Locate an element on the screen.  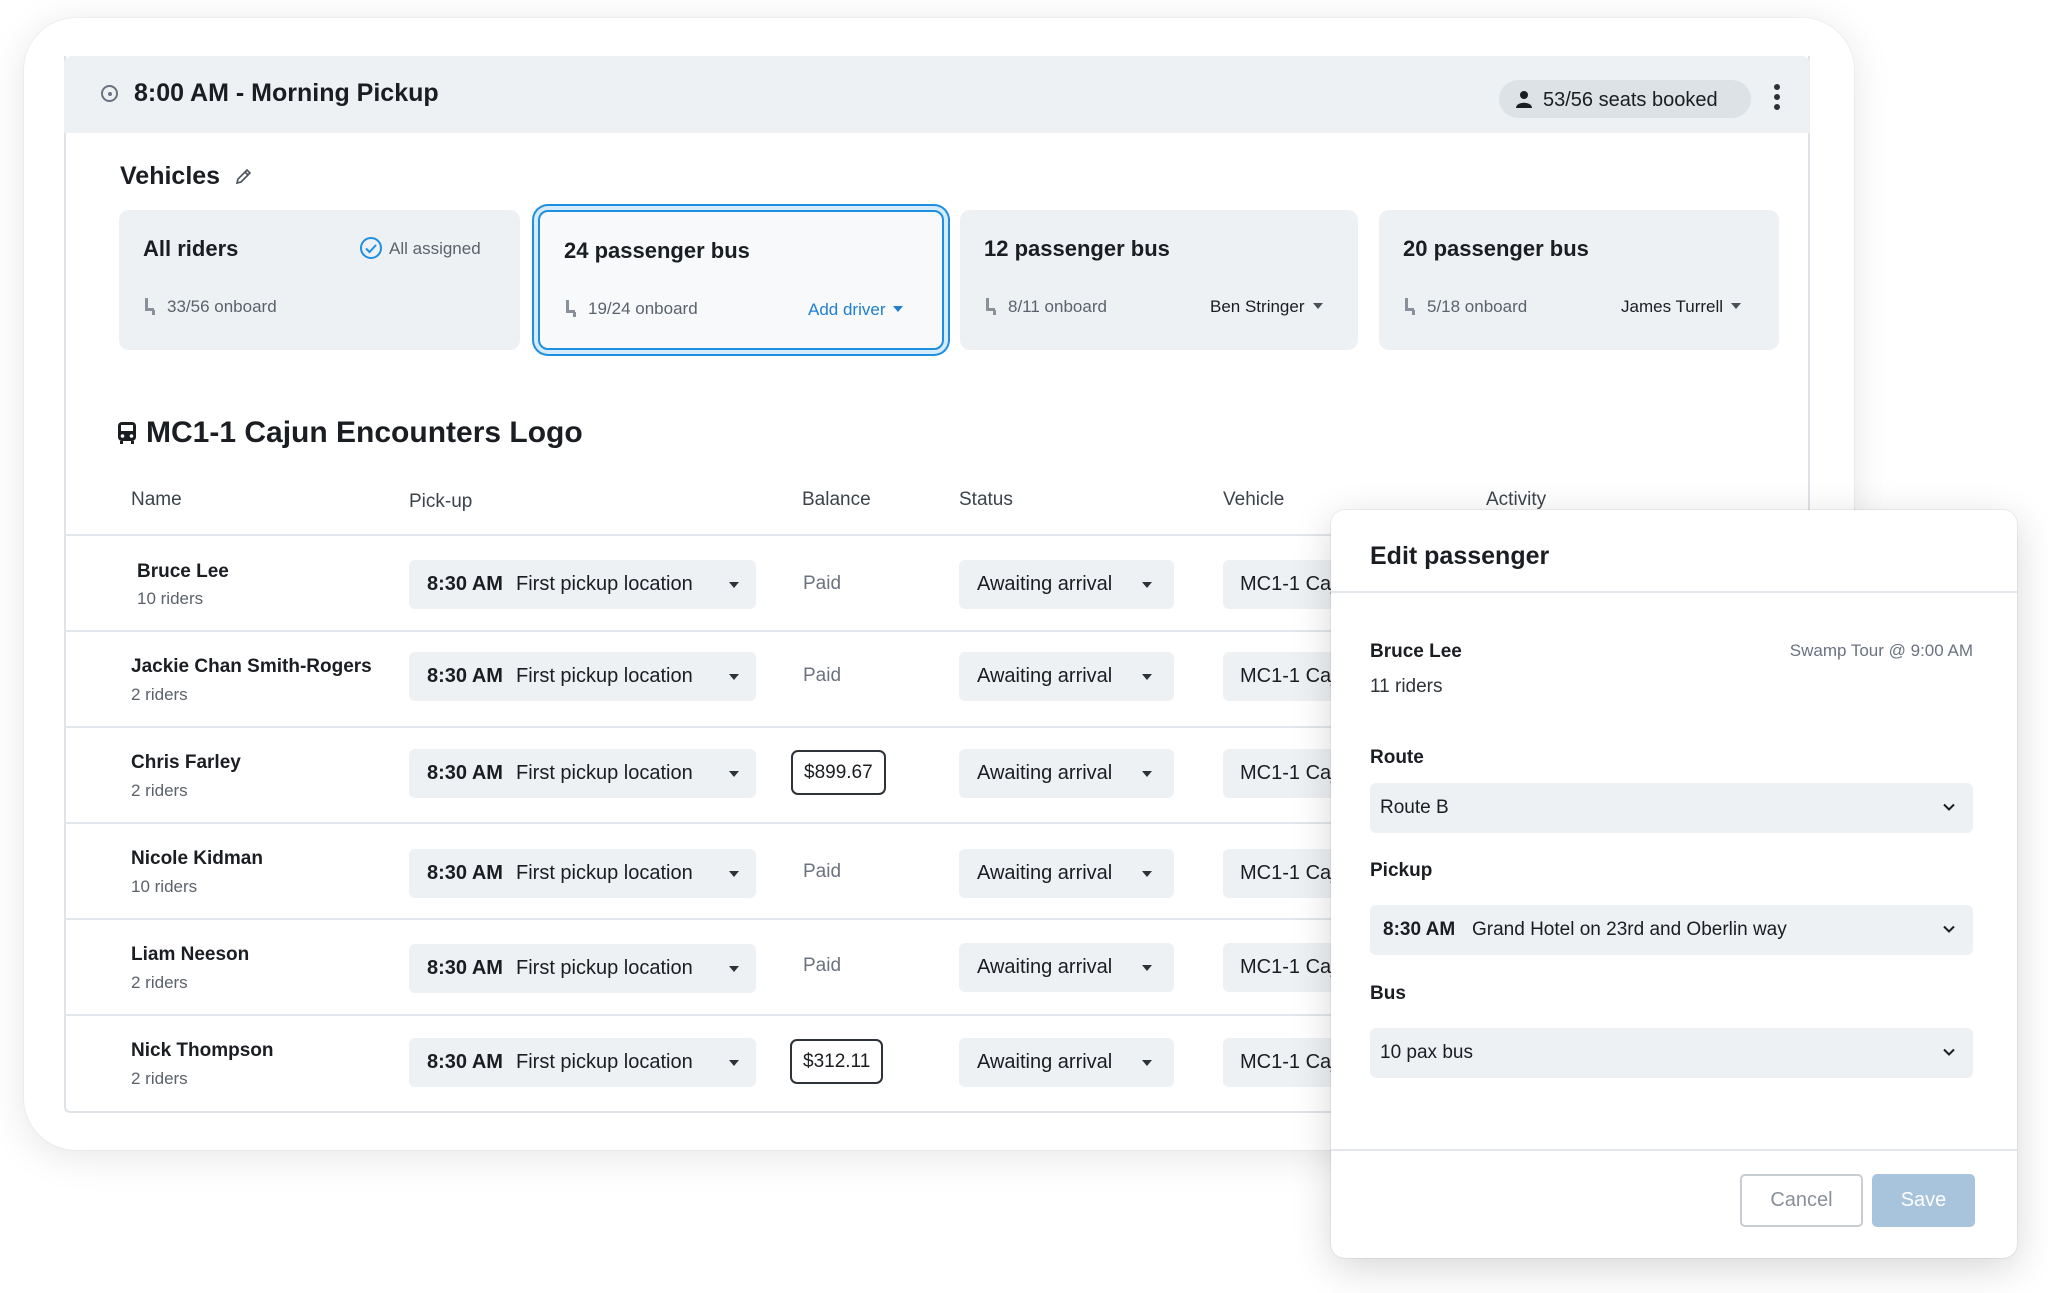
passenger-name: Chris Farley is located at coordinates (186, 763).